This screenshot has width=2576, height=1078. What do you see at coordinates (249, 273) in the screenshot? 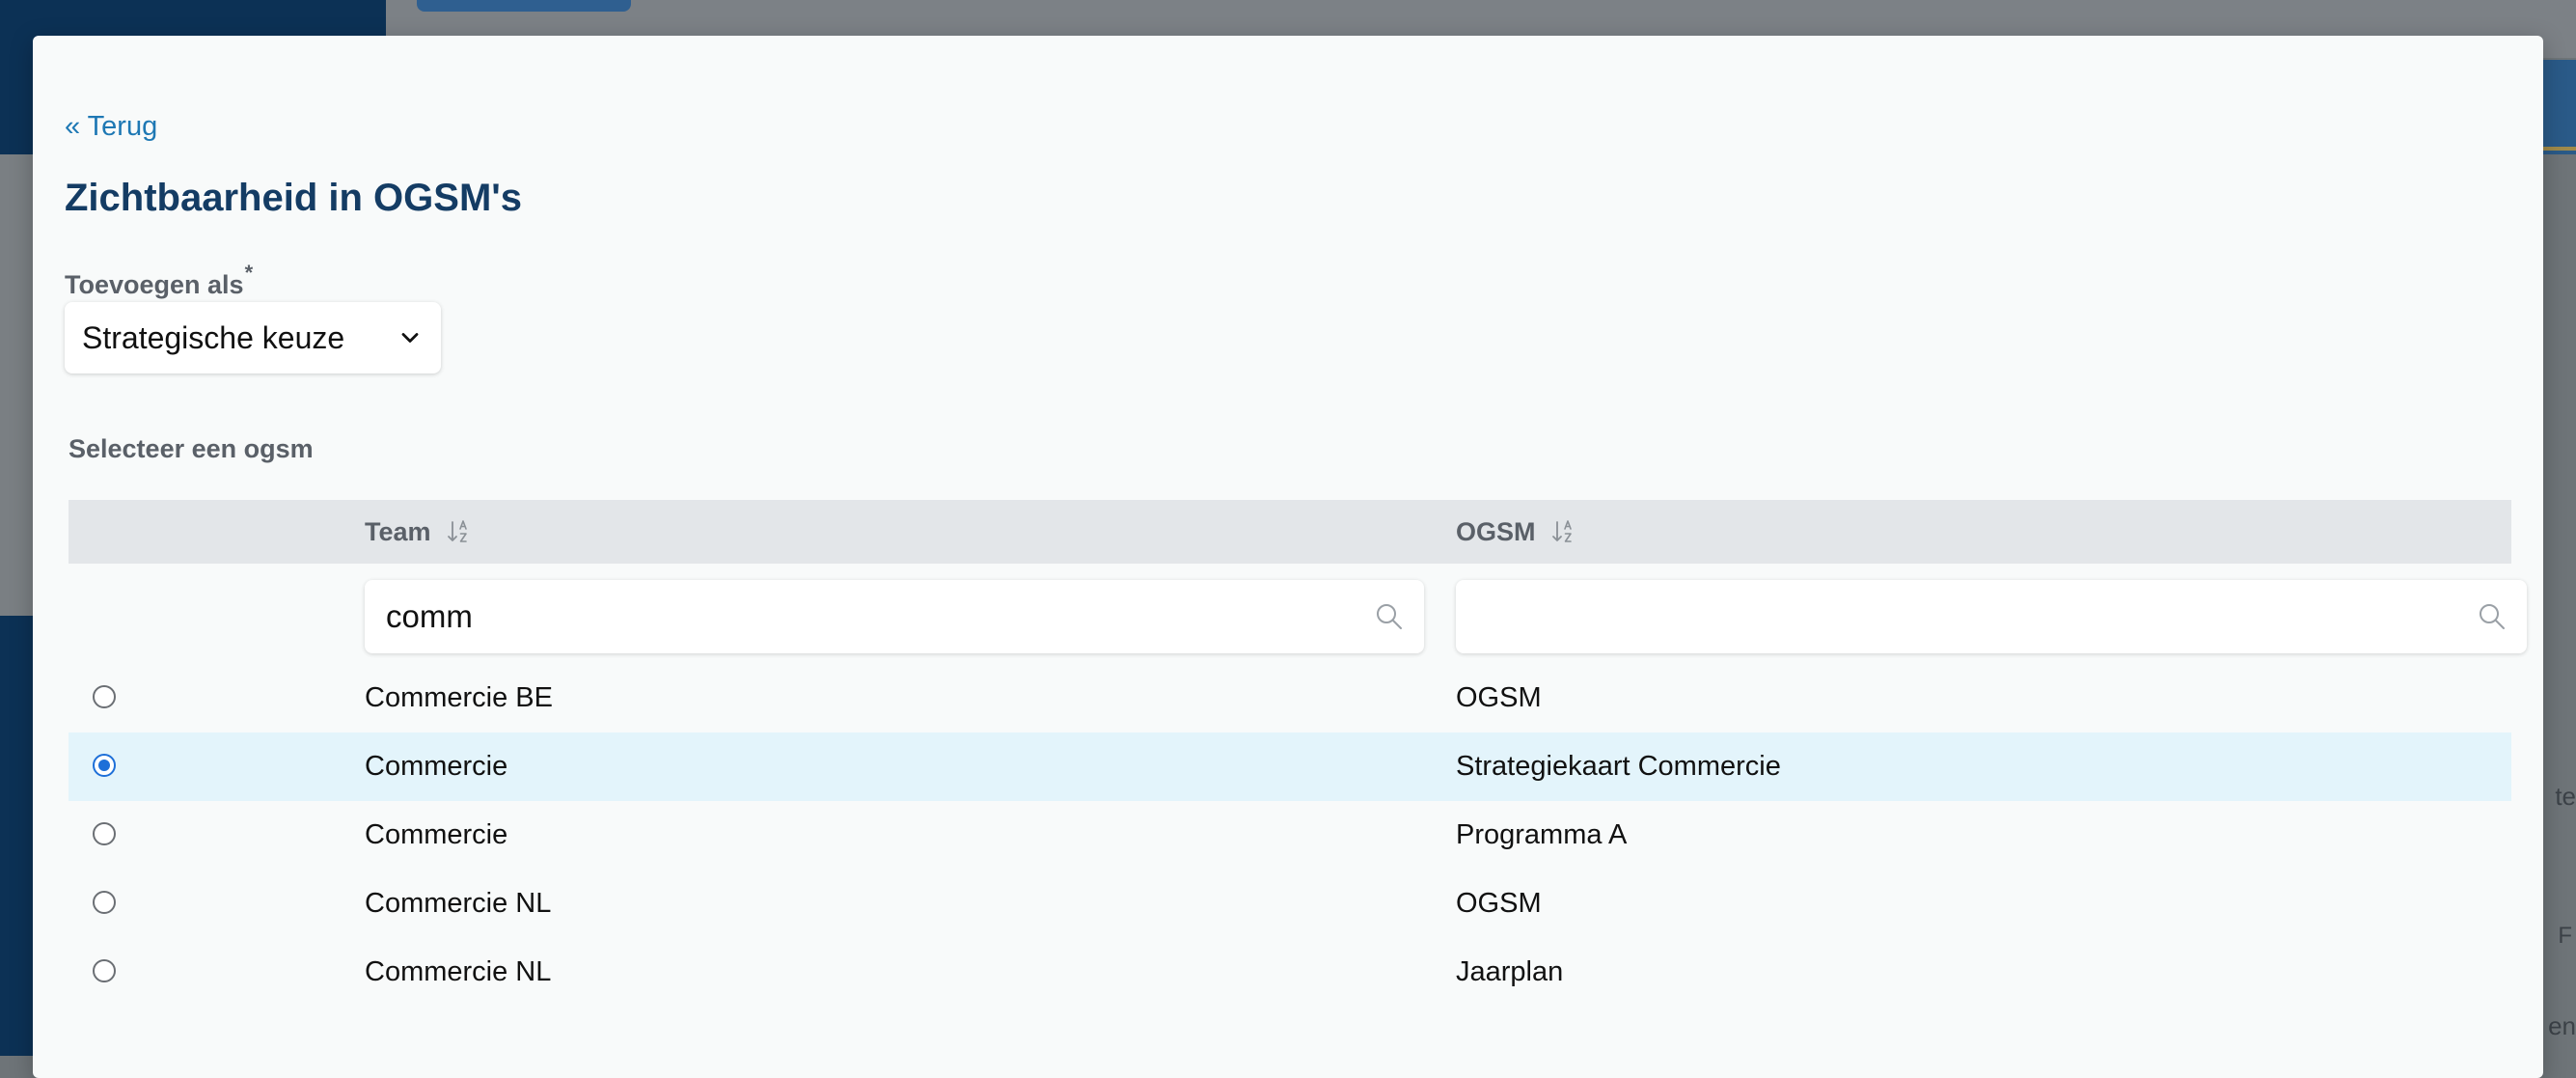
I see `required-mark: *` at bounding box center [249, 273].